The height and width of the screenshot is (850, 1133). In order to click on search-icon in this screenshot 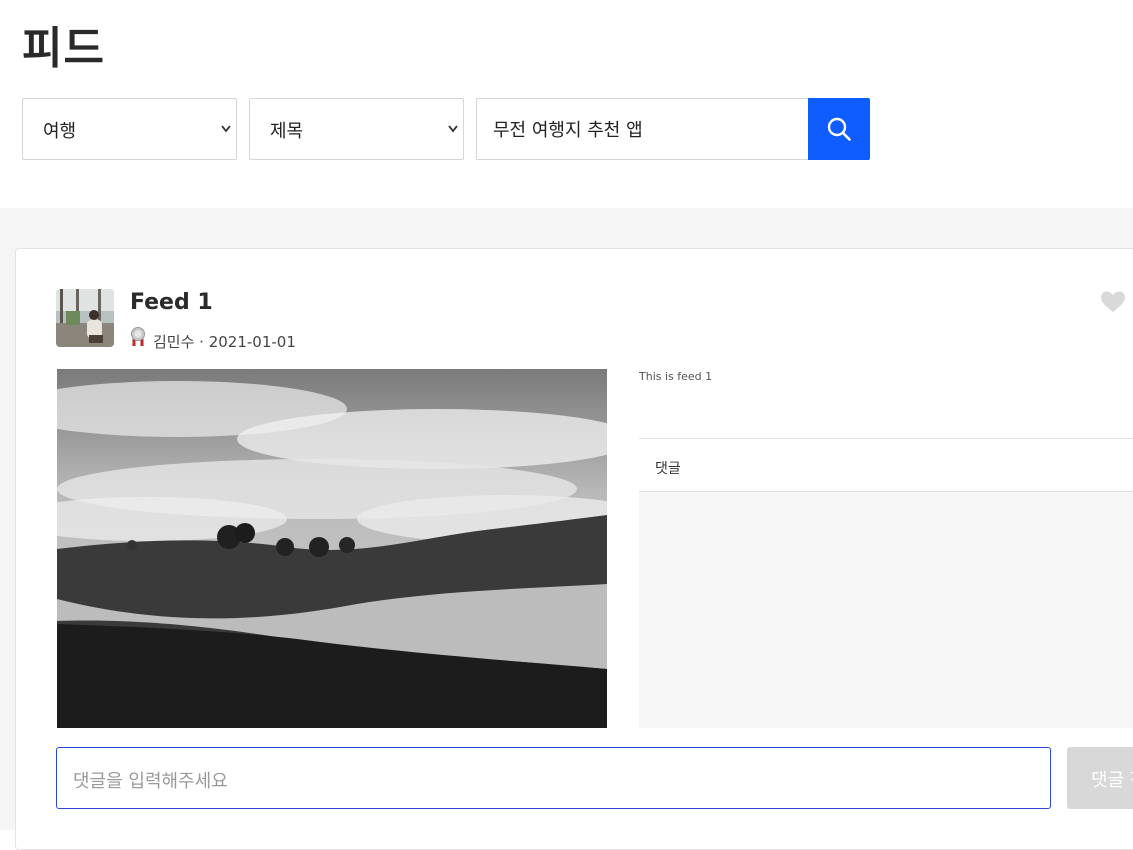, I will do `click(839, 129)`.